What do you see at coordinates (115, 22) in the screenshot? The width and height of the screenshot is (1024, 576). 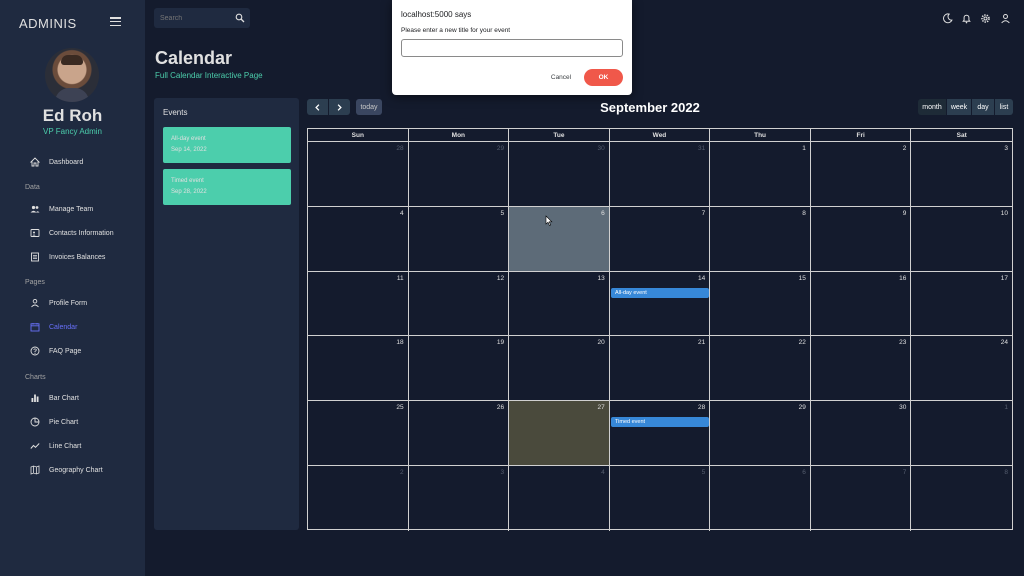 I see `menu-icon` at bounding box center [115, 22].